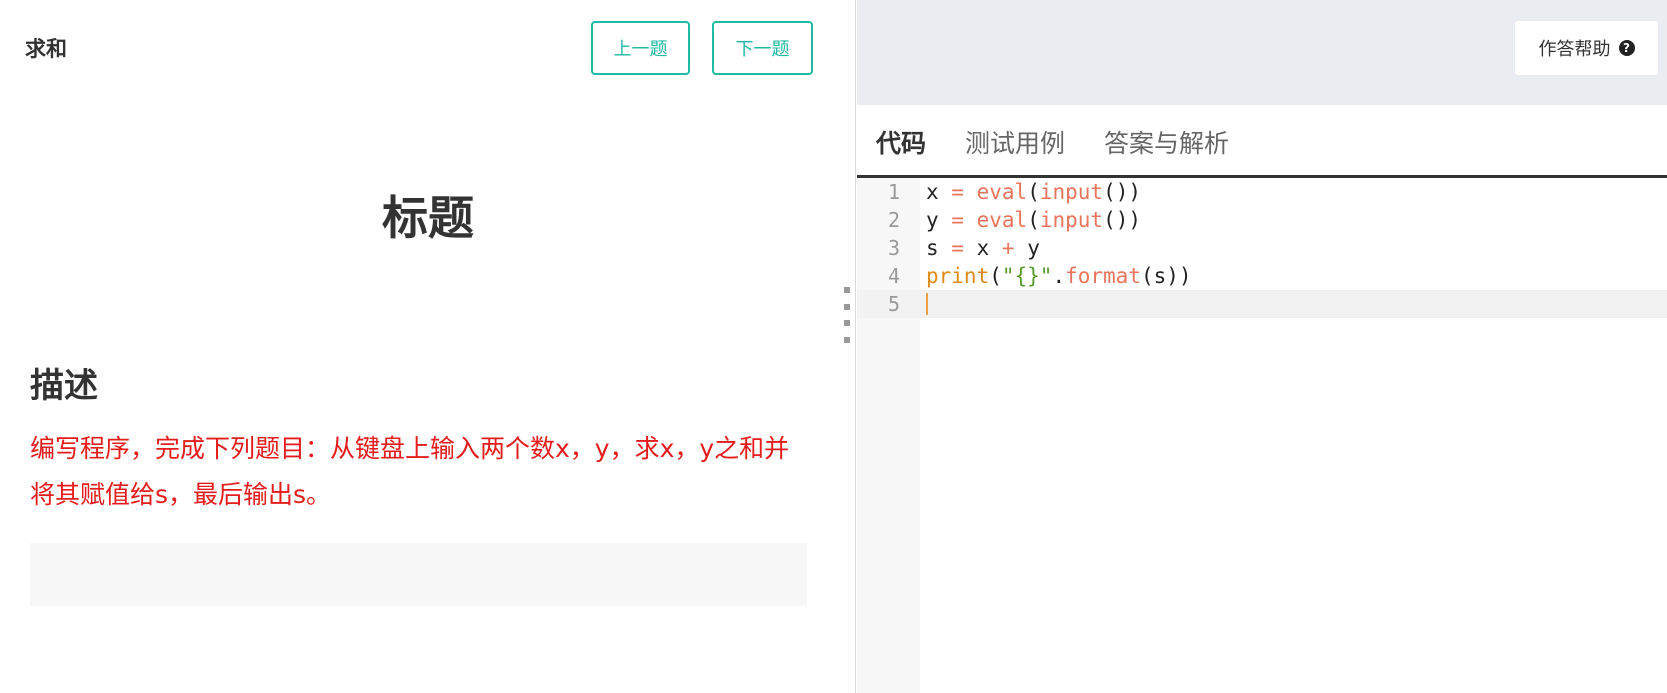  Describe the element at coordinates (1033, 192) in the screenshot. I see `code-text: x = eval(input())` at that location.